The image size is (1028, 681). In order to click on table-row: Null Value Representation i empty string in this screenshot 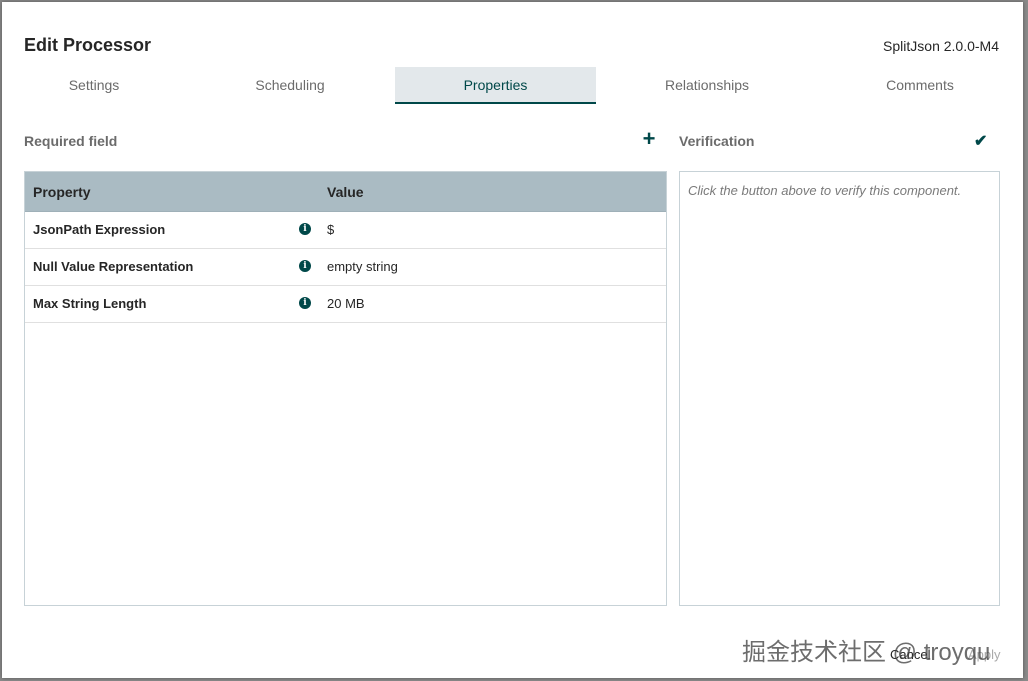, I will do `click(345, 267)`.